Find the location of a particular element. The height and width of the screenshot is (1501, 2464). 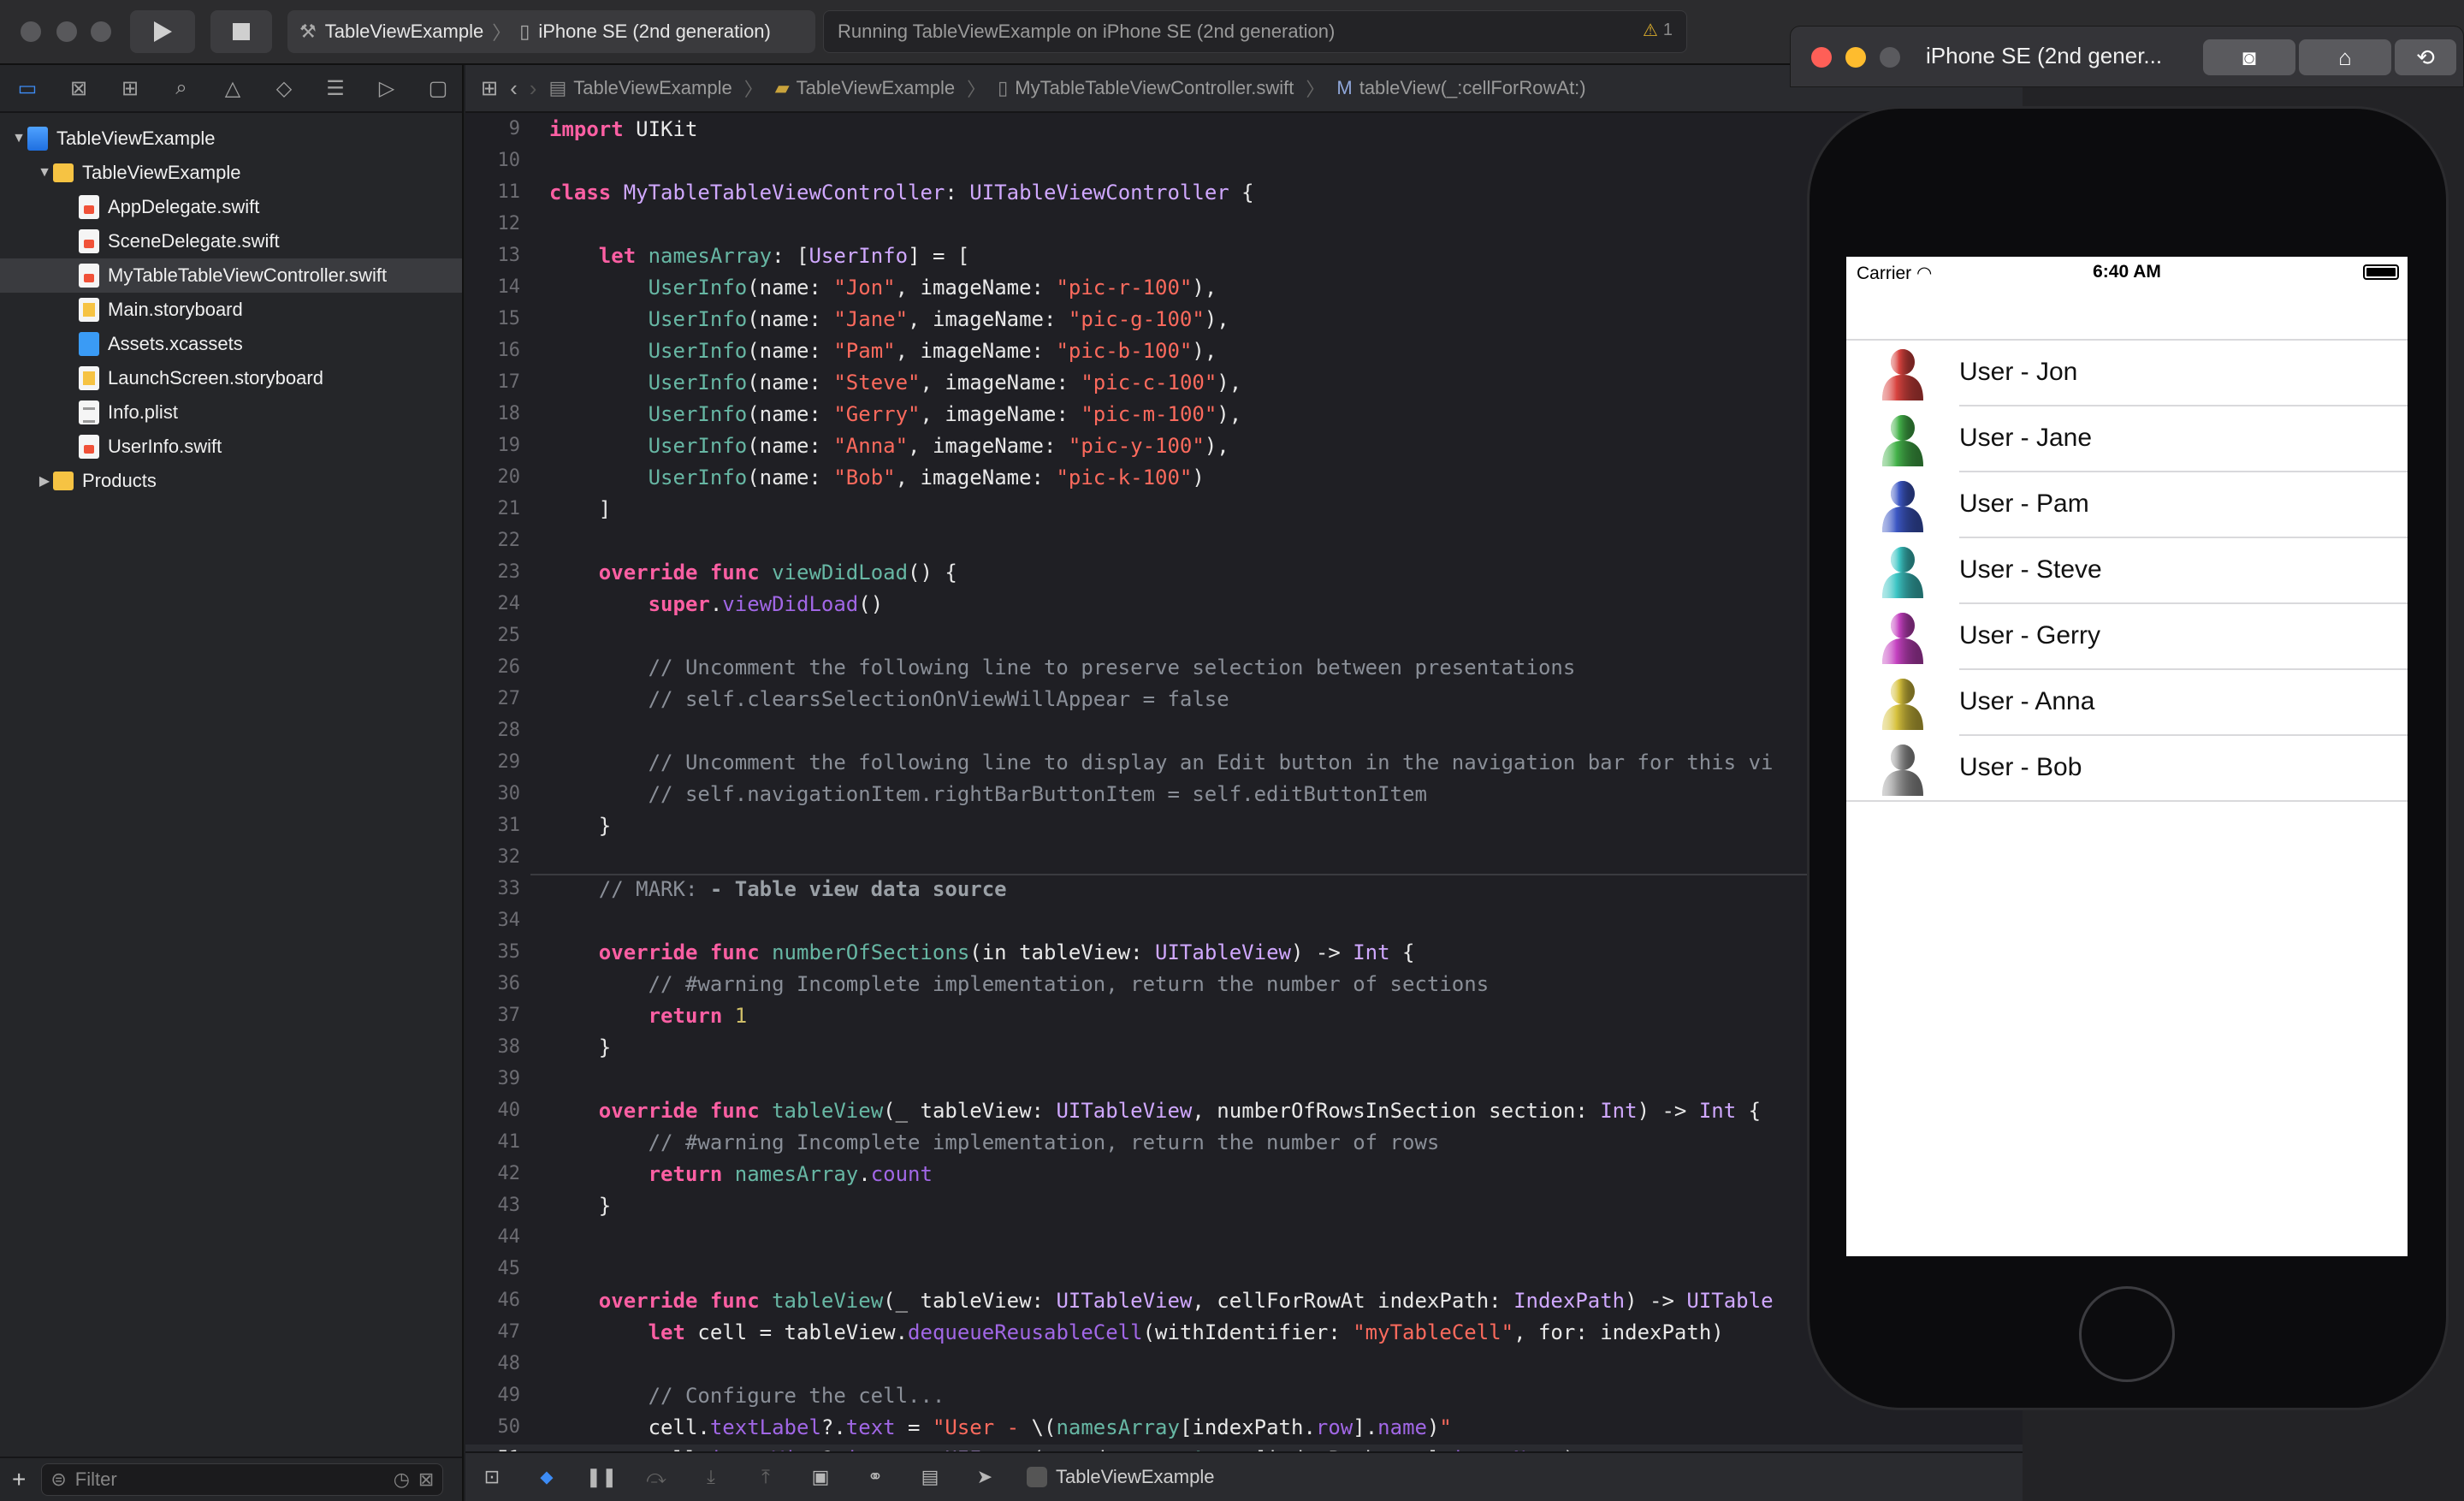

location-icon: ➤ is located at coordinates (985, 1477).